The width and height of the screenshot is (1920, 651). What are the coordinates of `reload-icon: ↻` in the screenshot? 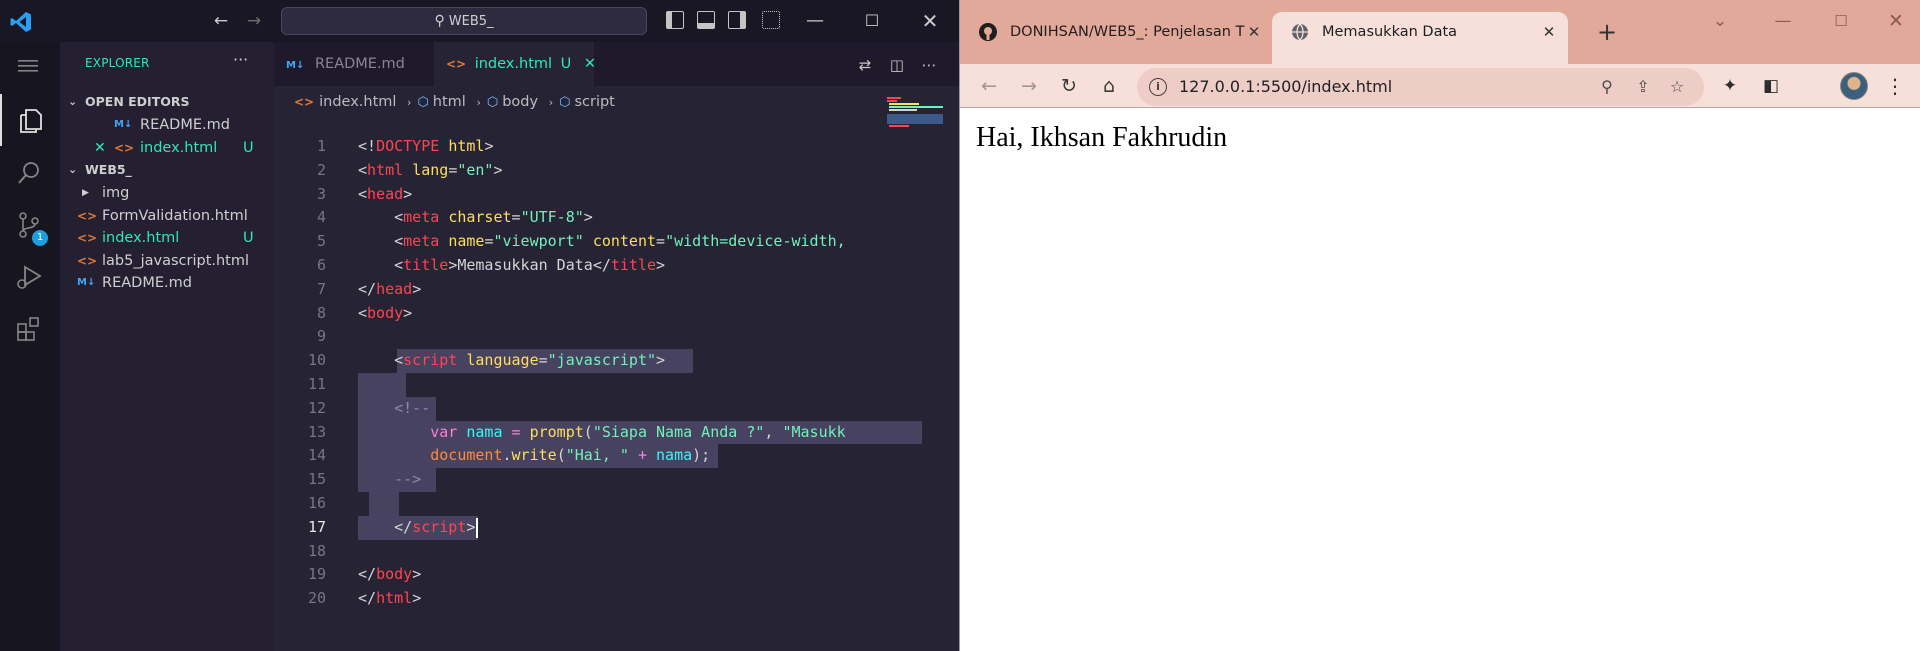 It's located at (1069, 86).